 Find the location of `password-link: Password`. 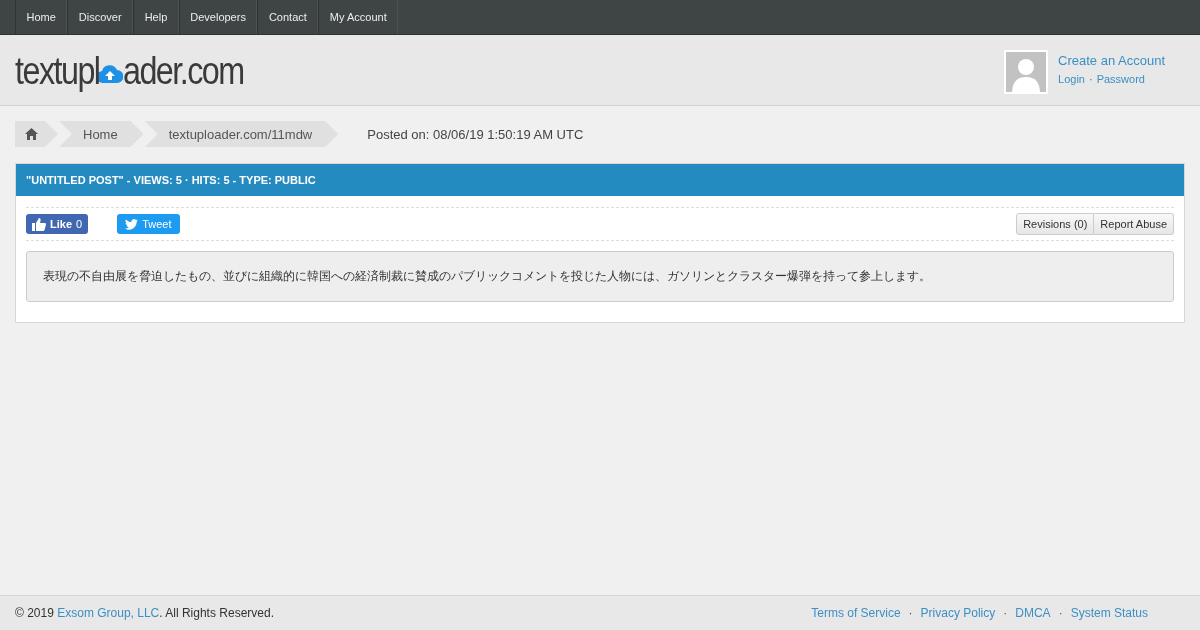

password-link: Password is located at coordinates (1120, 79).